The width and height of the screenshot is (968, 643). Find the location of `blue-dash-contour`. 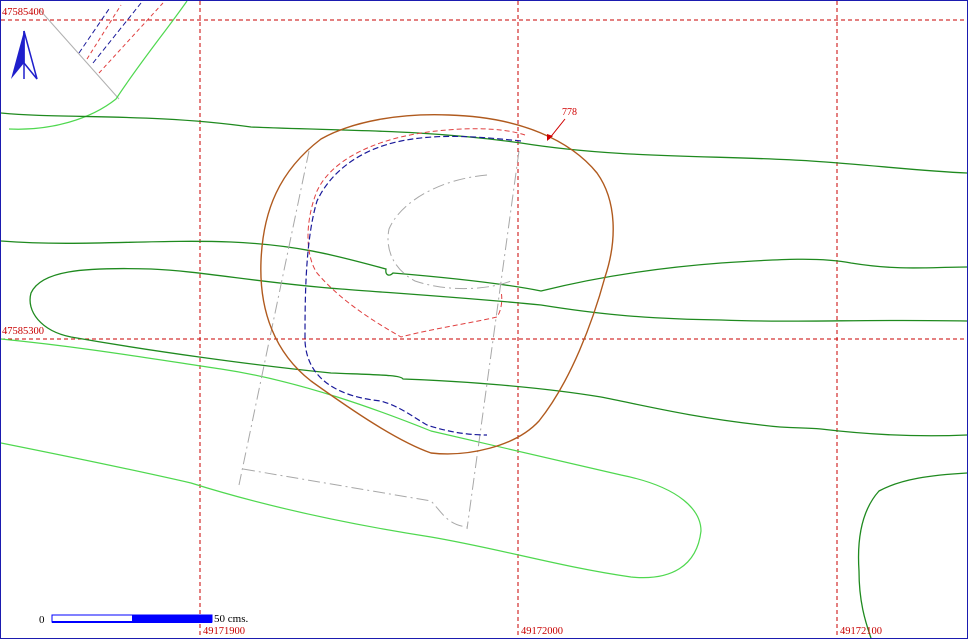

blue-dash-contour is located at coordinates (413, 285).